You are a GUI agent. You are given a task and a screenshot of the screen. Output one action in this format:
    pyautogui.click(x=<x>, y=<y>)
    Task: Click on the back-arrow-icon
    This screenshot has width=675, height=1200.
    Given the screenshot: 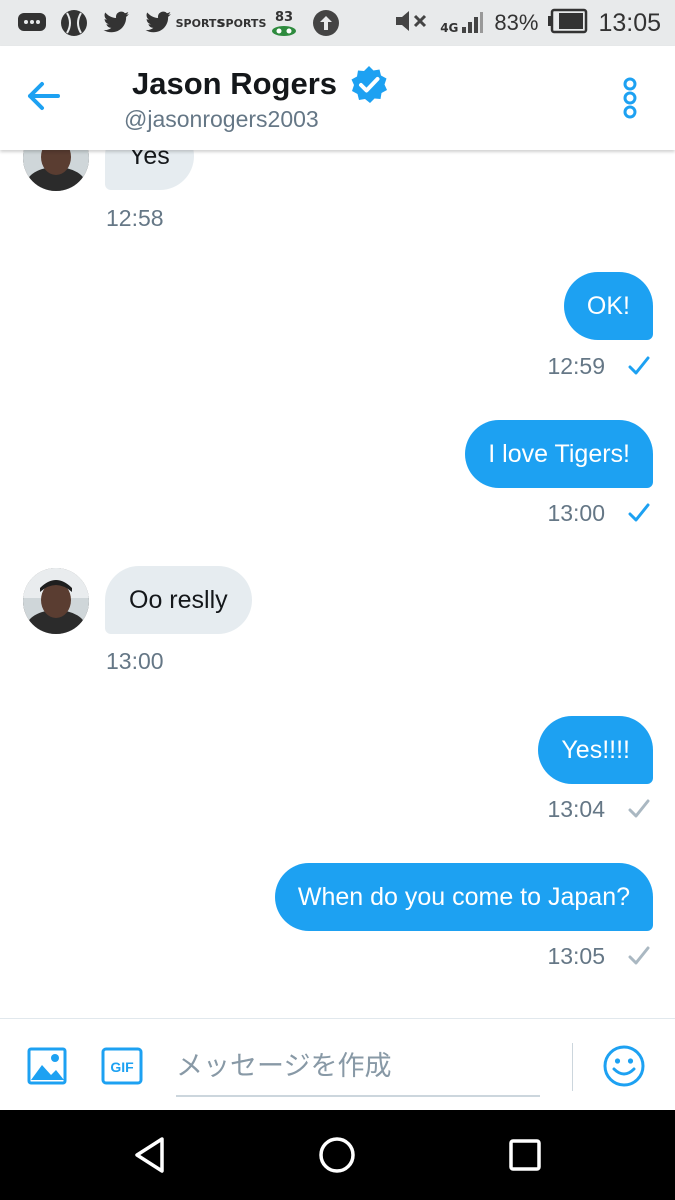 What is the action you would take?
    pyautogui.click(x=44, y=96)
    